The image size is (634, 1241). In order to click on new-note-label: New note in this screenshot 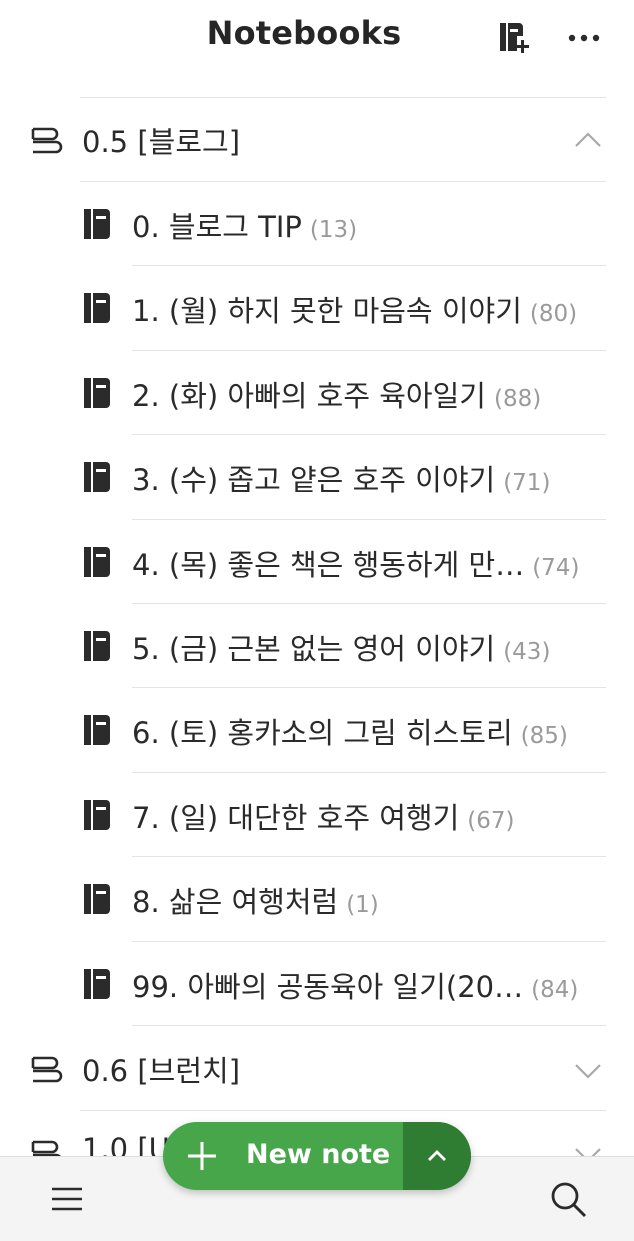, I will do `click(318, 1154)`.